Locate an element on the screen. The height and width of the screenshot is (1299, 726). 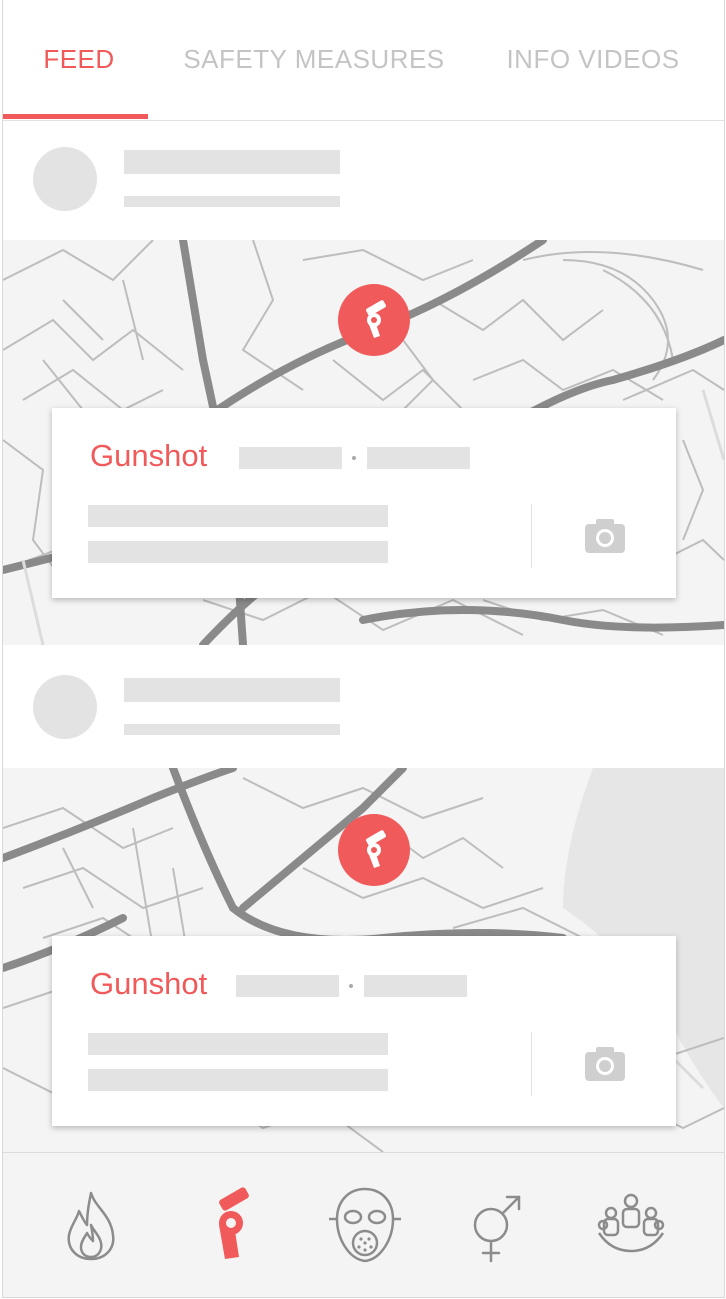
bottom-navigation is located at coordinates (363, 1224).